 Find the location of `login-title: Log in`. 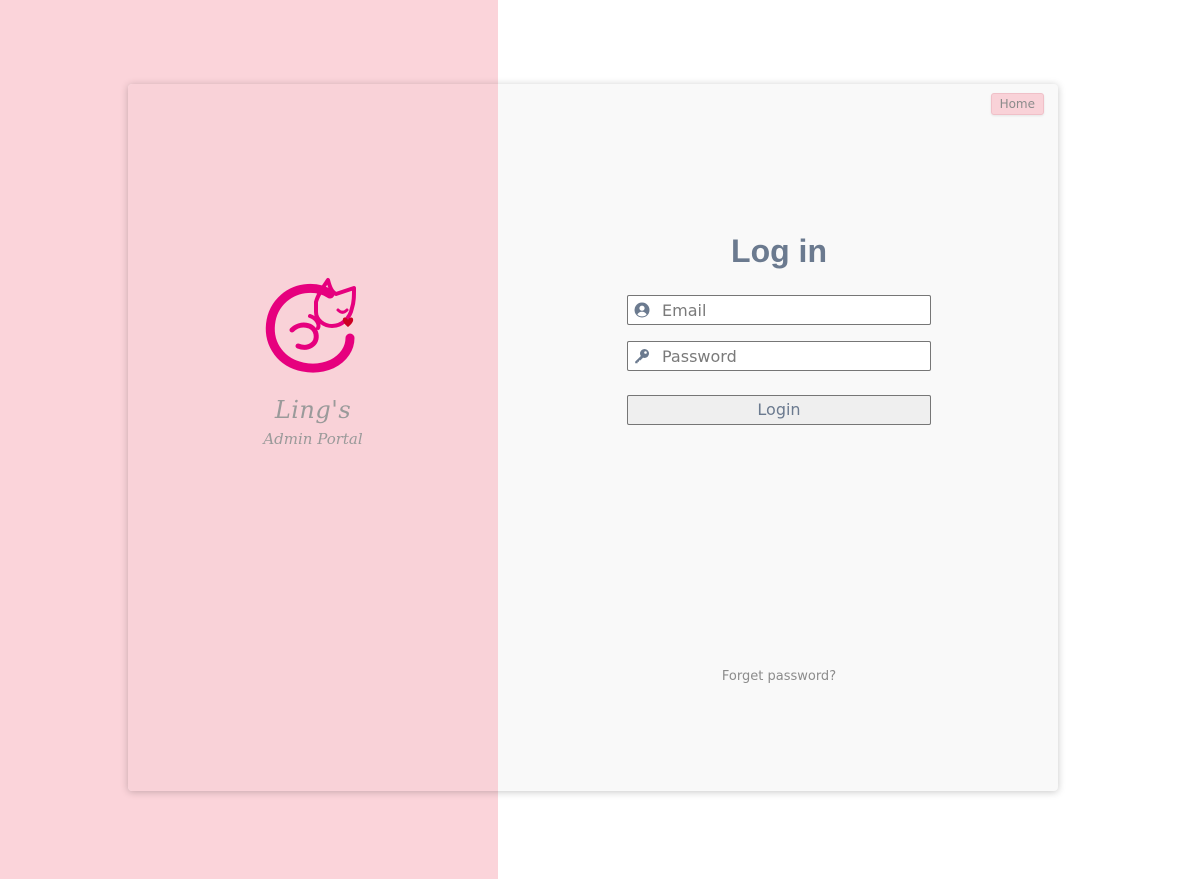

login-title: Log in is located at coordinates (779, 251).